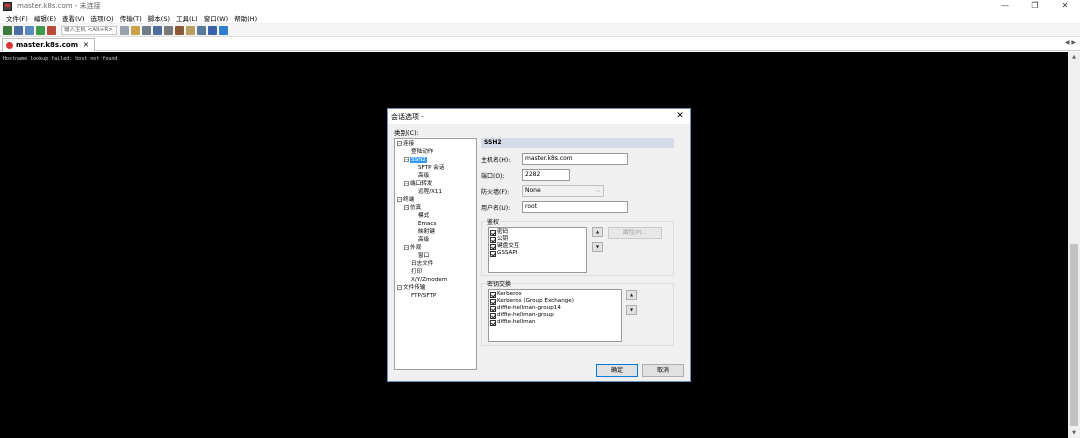 Image resolution: width=1080 pixels, height=438 pixels. What do you see at coordinates (146, 30) in the screenshot?
I see `find-icon` at bounding box center [146, 30].